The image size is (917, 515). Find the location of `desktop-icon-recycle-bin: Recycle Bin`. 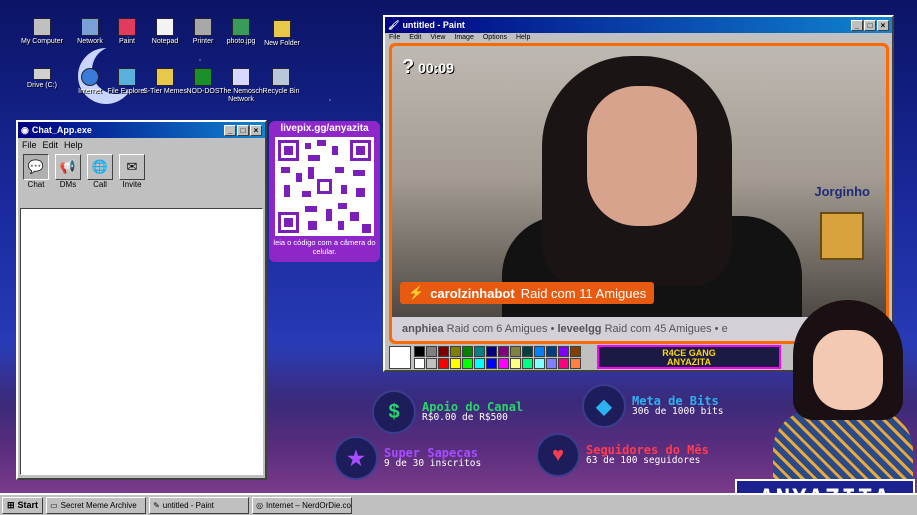

desktop-icon-recycle-bin: Recycle Bin is located at coordinates (281, 82).